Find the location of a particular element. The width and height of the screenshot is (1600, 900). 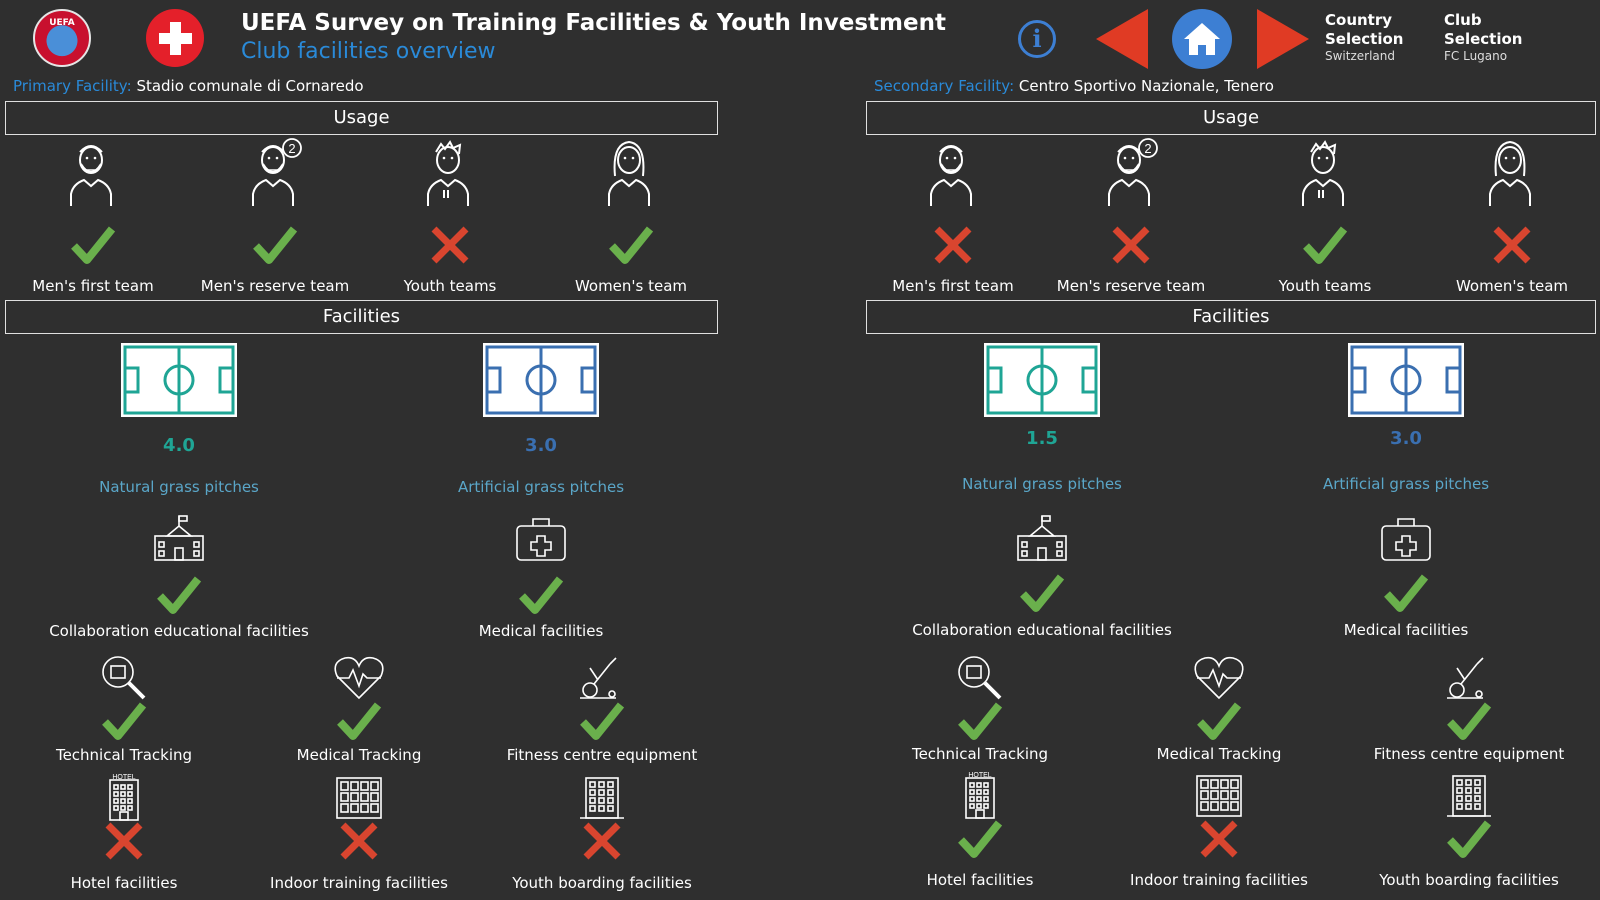

forward-arrow-icon is located at coordinates (1283, 39).